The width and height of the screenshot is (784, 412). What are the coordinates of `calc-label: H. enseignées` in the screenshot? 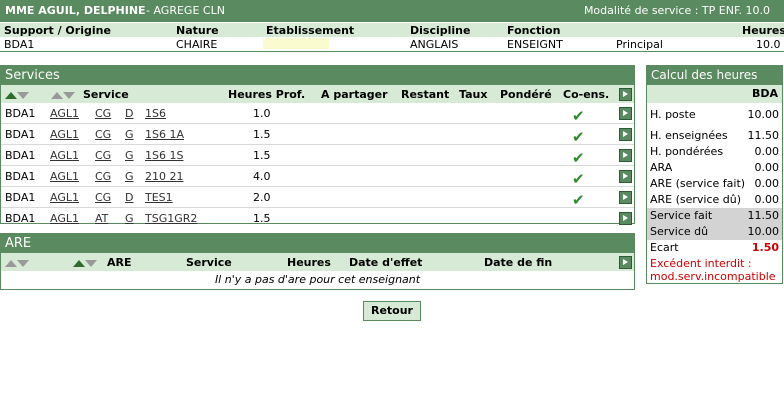 It's located at (689, 135).